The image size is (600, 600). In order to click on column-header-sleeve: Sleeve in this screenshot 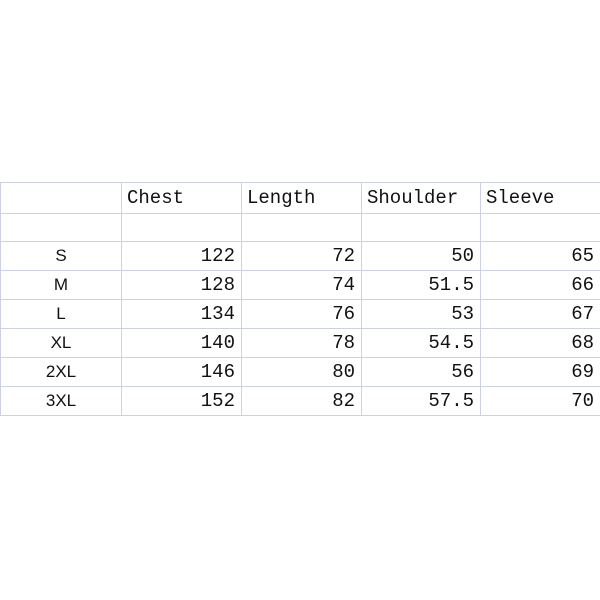, I will do `click(540, 198)`.